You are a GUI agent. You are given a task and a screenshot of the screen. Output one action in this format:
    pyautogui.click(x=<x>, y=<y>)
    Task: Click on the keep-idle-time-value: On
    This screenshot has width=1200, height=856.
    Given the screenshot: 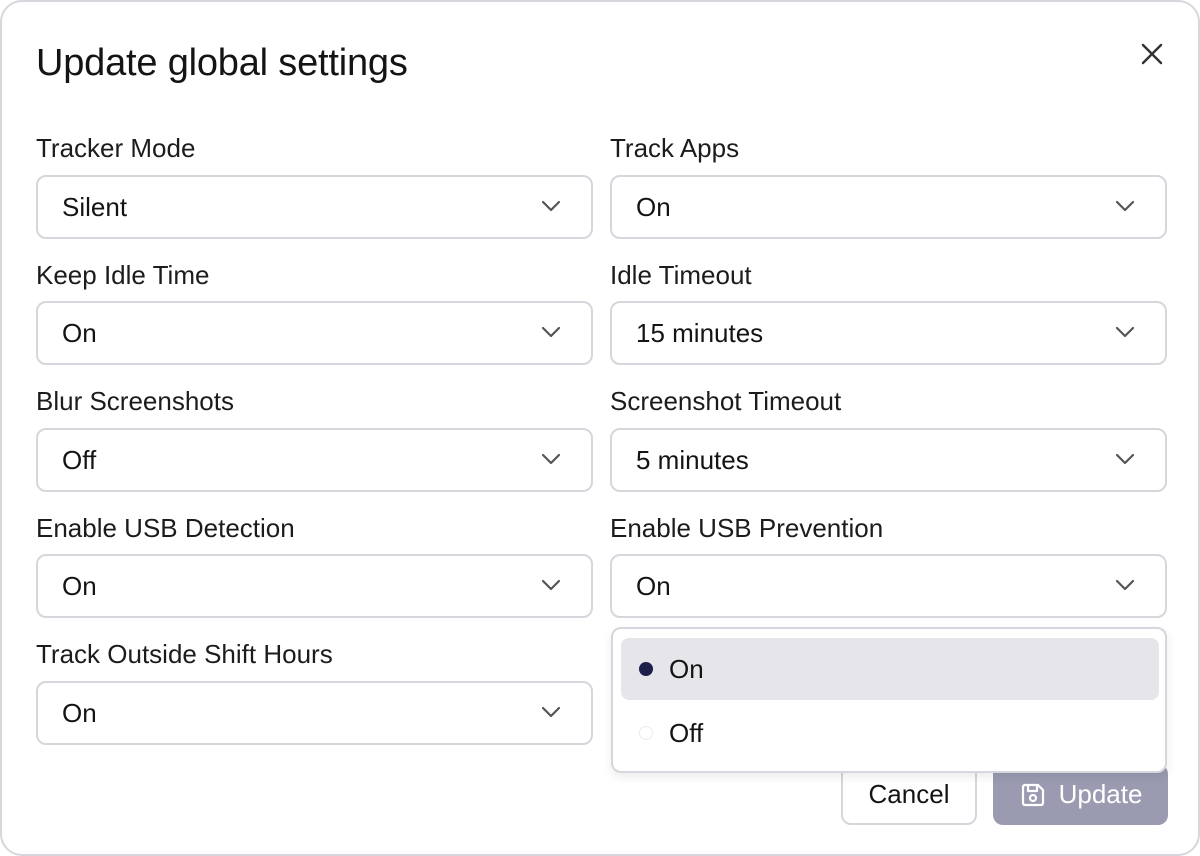 What is the action you would take?
    pyautogui.click(x=79, y=333)
    